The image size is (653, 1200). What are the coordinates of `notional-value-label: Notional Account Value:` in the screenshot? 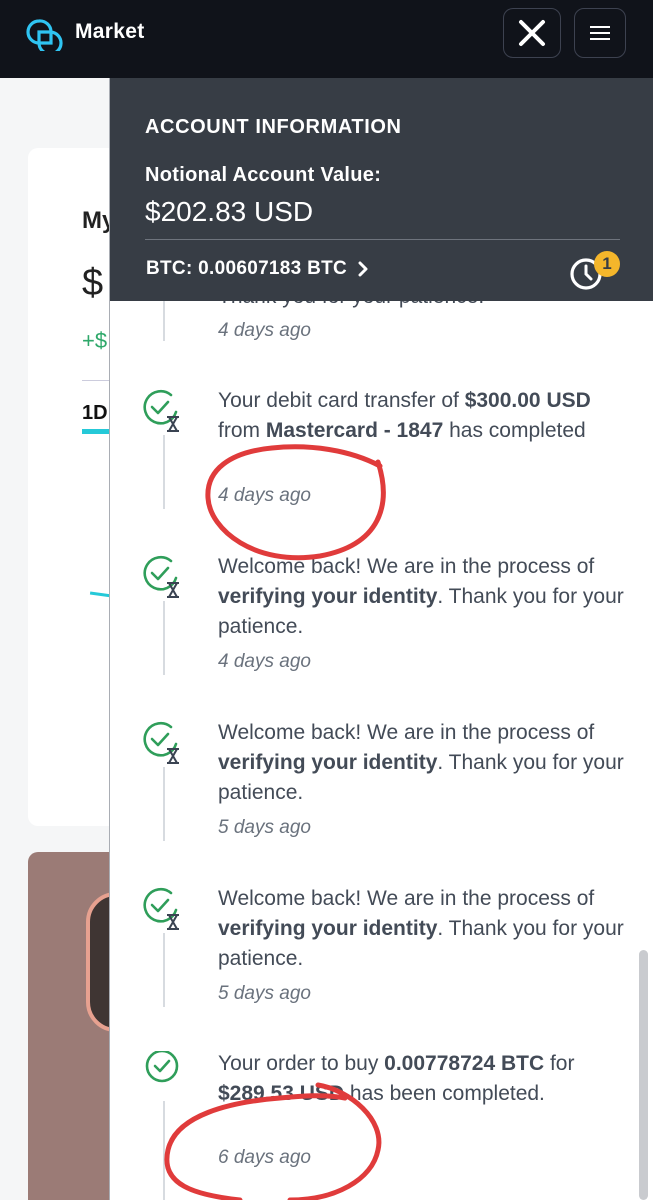 It's located at (263, 175).